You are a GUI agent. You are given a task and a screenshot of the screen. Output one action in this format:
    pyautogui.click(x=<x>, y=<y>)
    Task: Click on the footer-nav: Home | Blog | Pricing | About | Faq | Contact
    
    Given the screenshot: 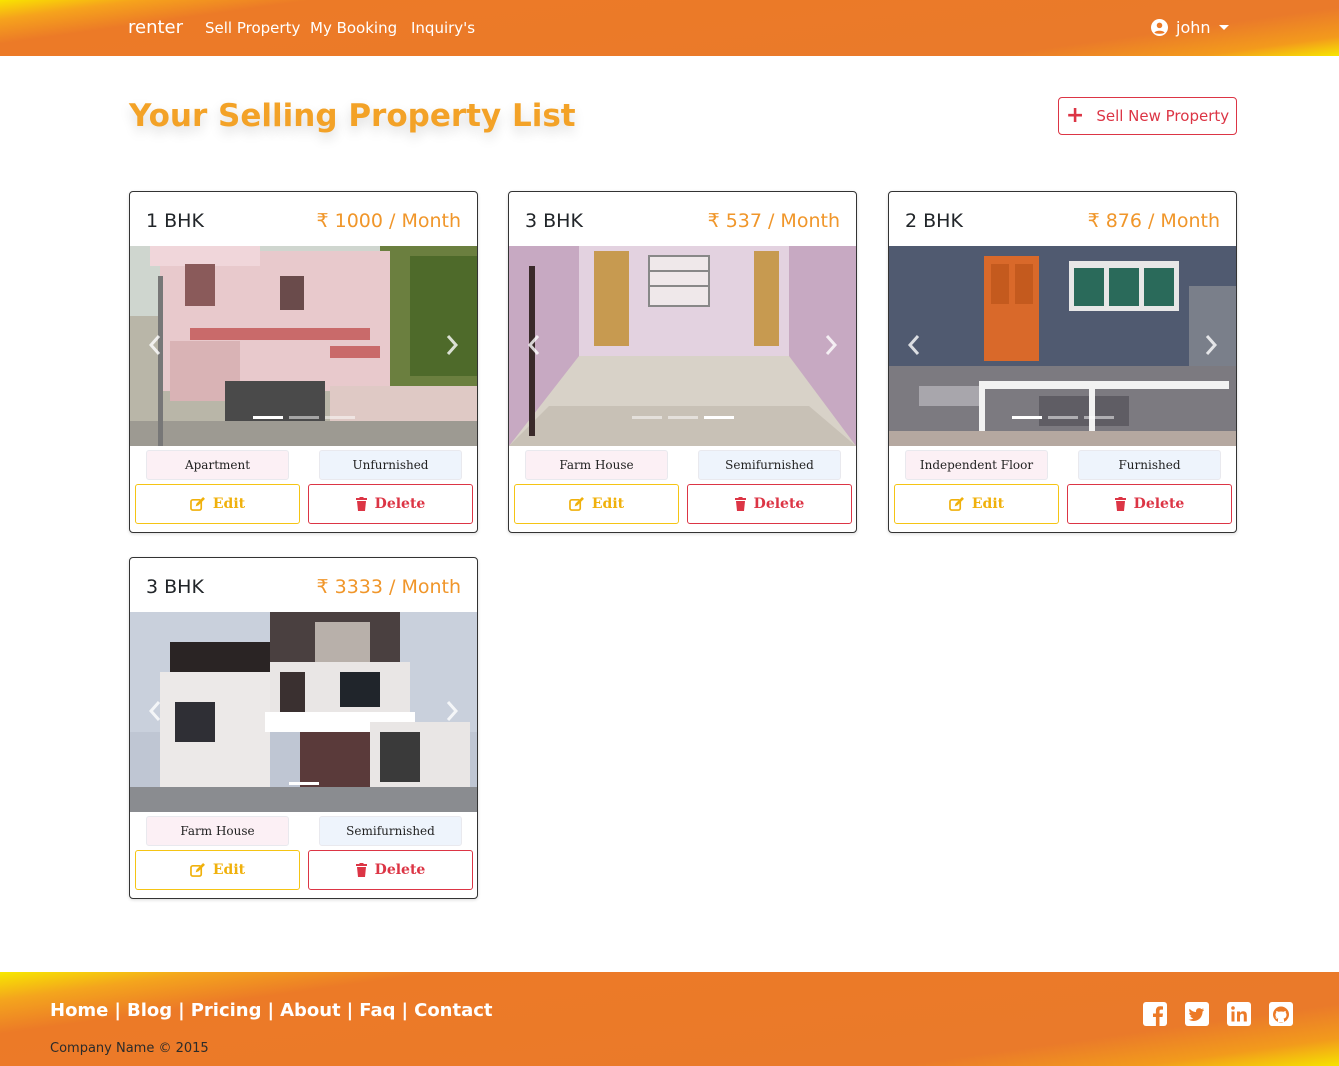 What is the action you would take?
    pyautogui.click(x=271, y=1010)
    